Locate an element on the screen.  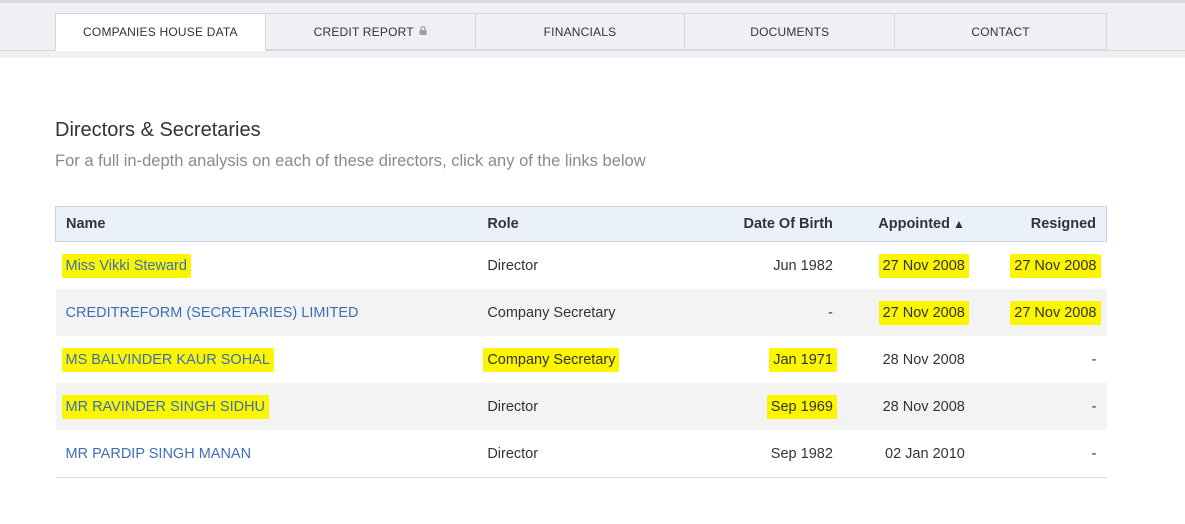
cell-name: Miss Vikki Steward is located at coordinates (267, 266).